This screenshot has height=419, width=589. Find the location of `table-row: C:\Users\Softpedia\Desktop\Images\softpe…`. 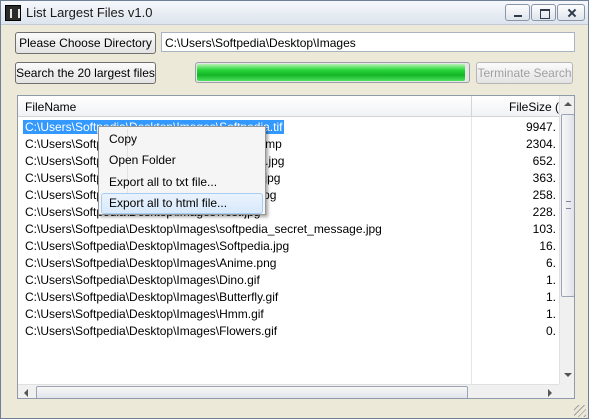

table-row: C:\Users\Softpedia\Desktop\Images\softpe… is located at coordinates (288, 229).